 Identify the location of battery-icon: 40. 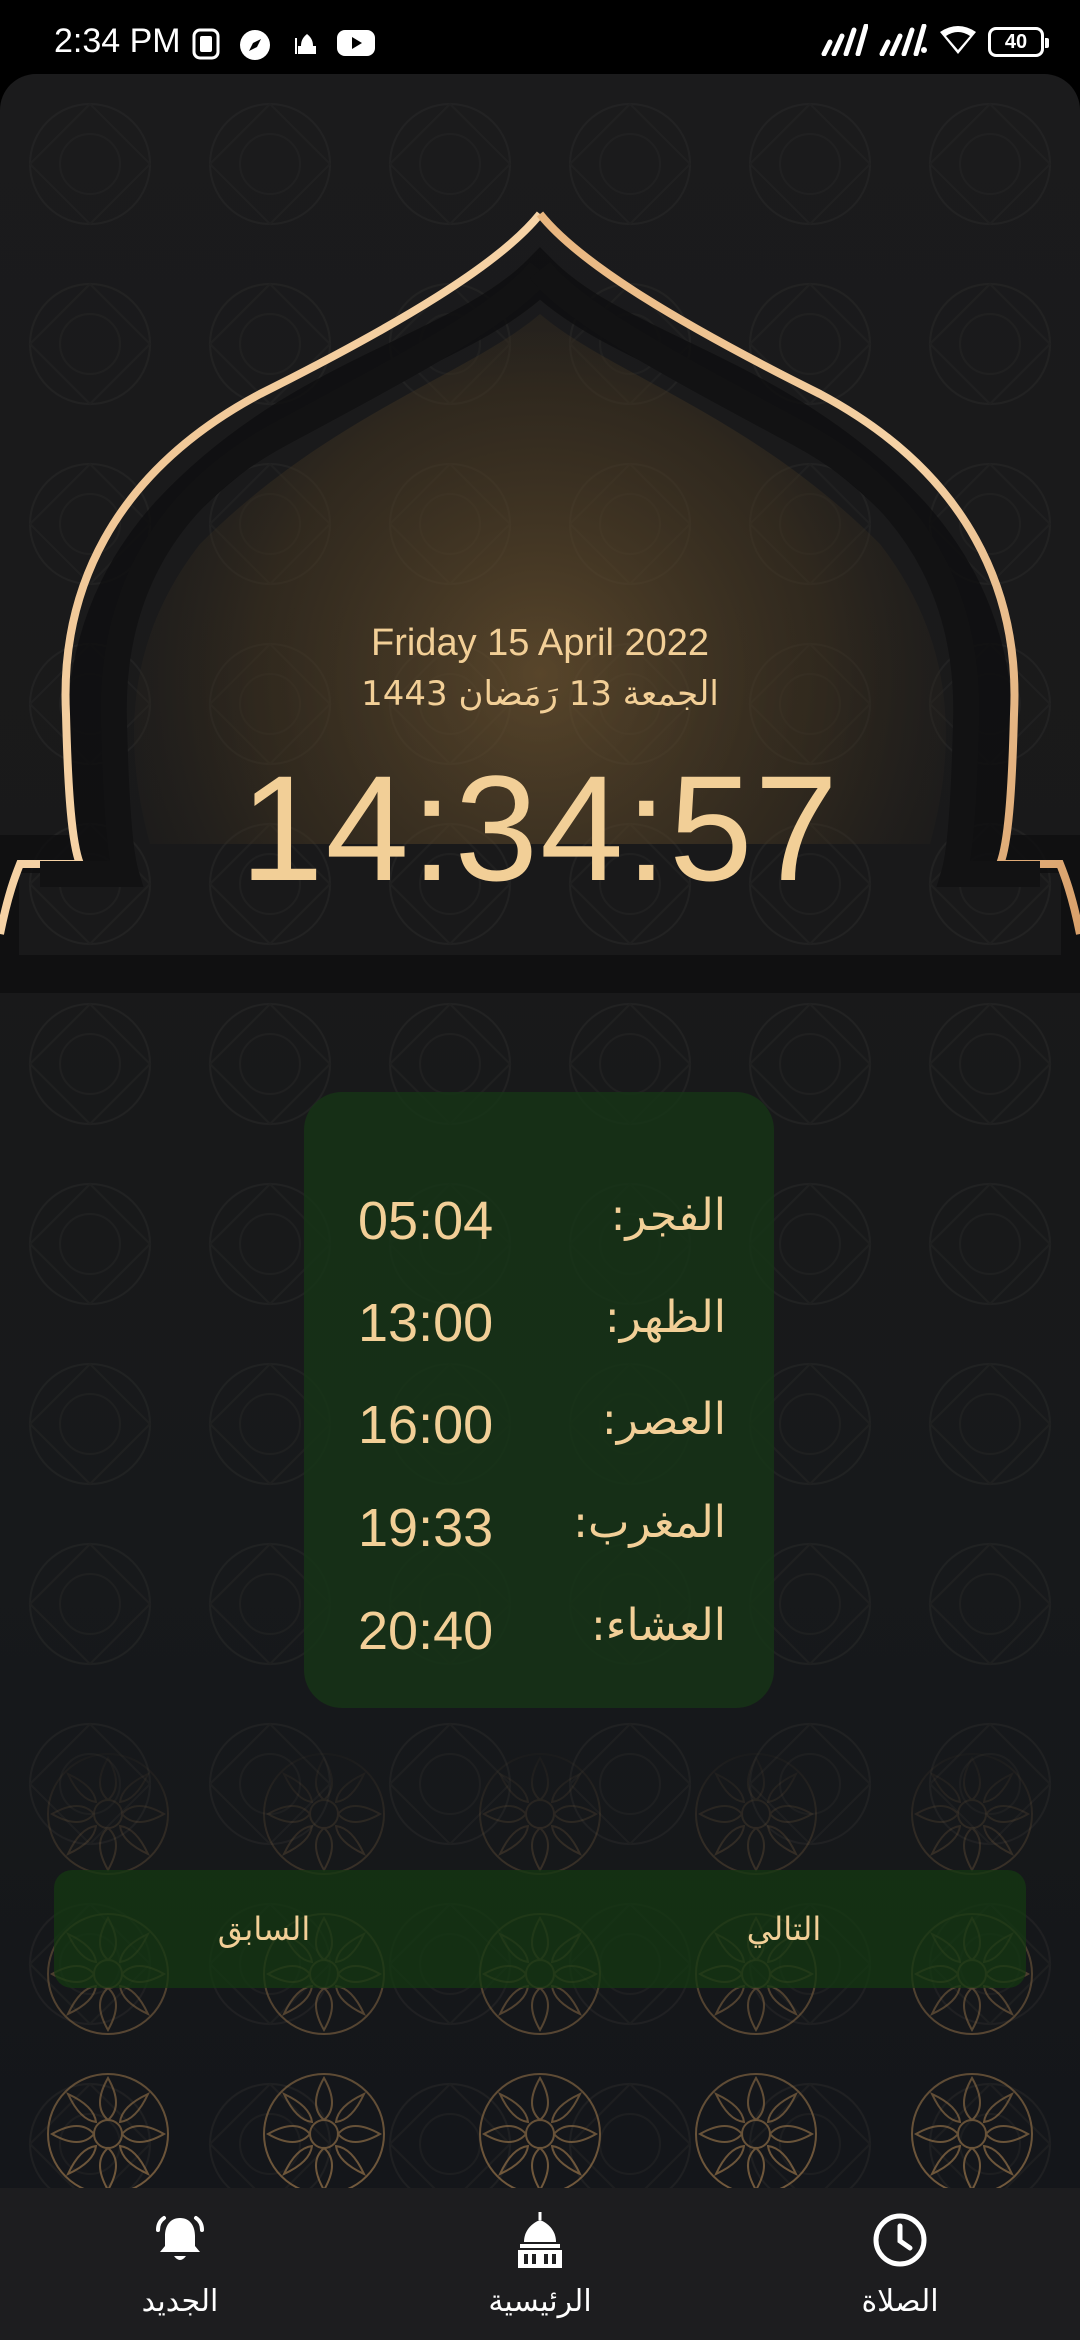
(1018, 42).